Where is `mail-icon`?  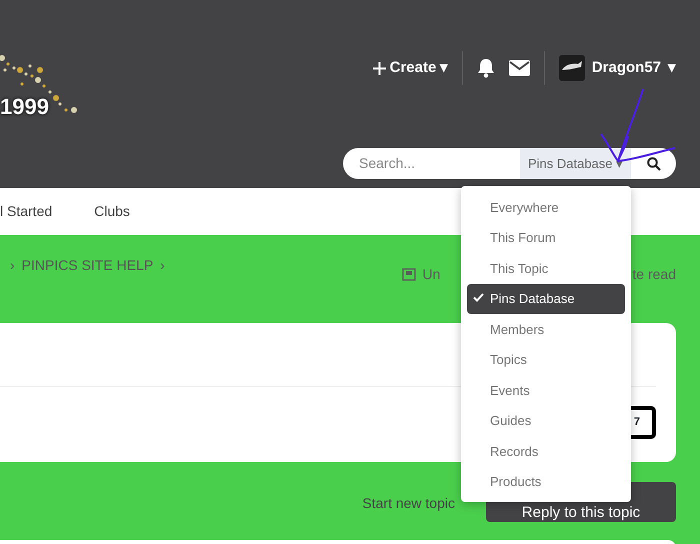
mail-icon is located at coordinates (519, 68).